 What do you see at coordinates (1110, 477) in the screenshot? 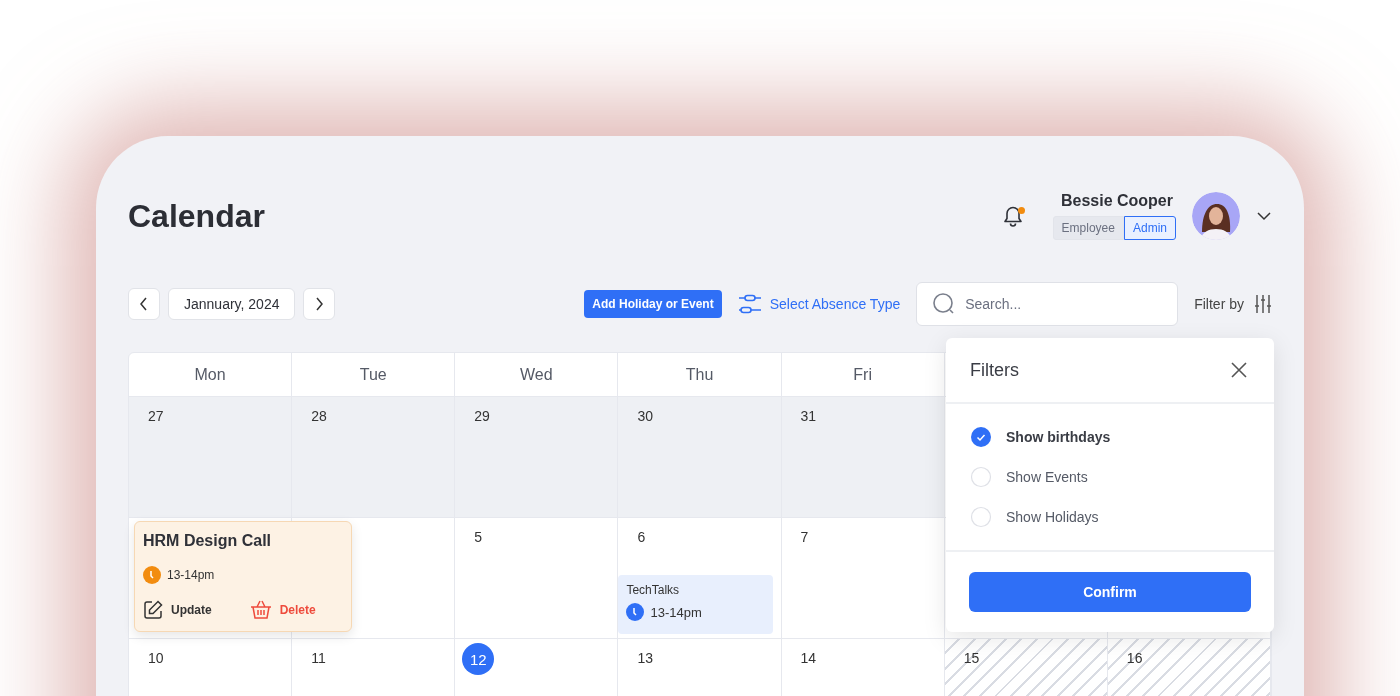
I see `filter-option: Show Events` at bounding box center [1110, 477].